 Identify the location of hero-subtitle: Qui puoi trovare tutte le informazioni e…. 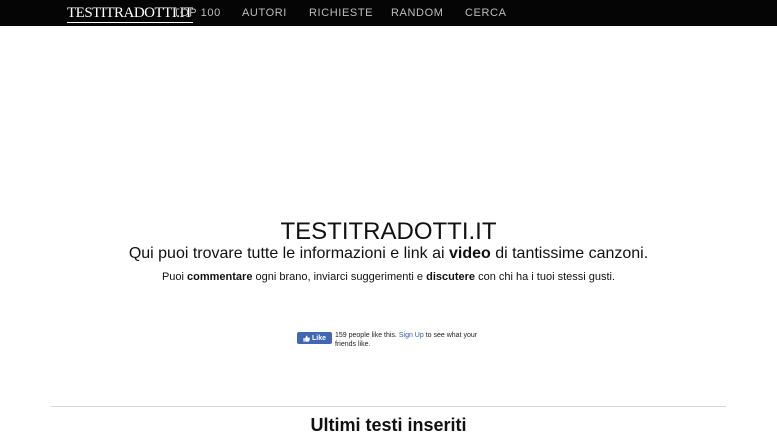
(388, 254).